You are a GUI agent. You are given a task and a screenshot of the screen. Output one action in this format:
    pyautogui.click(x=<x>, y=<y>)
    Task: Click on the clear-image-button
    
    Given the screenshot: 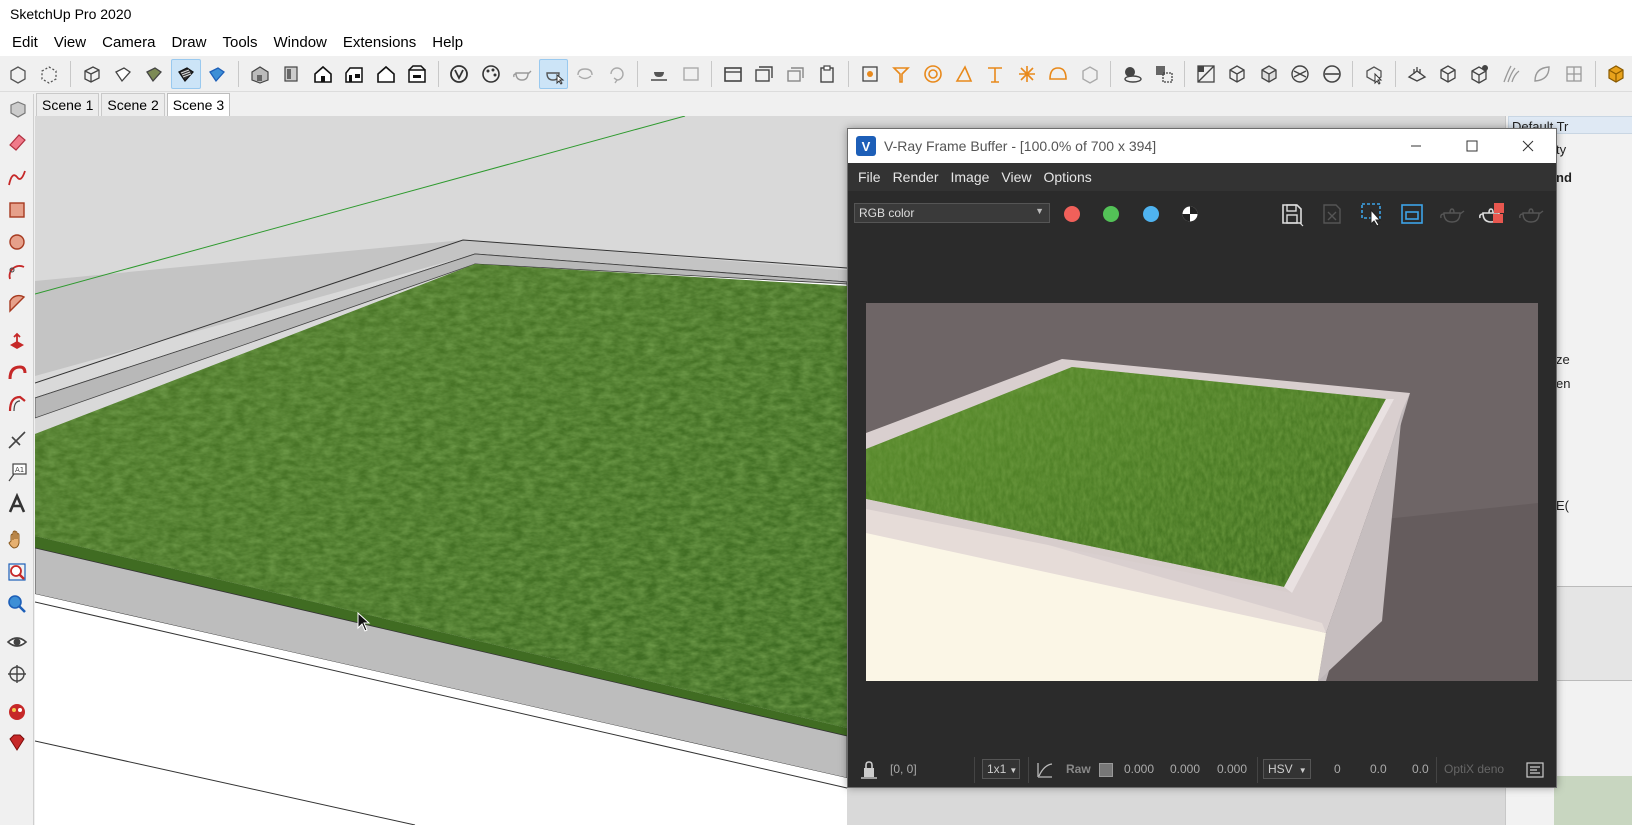 What is the action you would take?
    pyautogui.click(x=1332, y=214)
    